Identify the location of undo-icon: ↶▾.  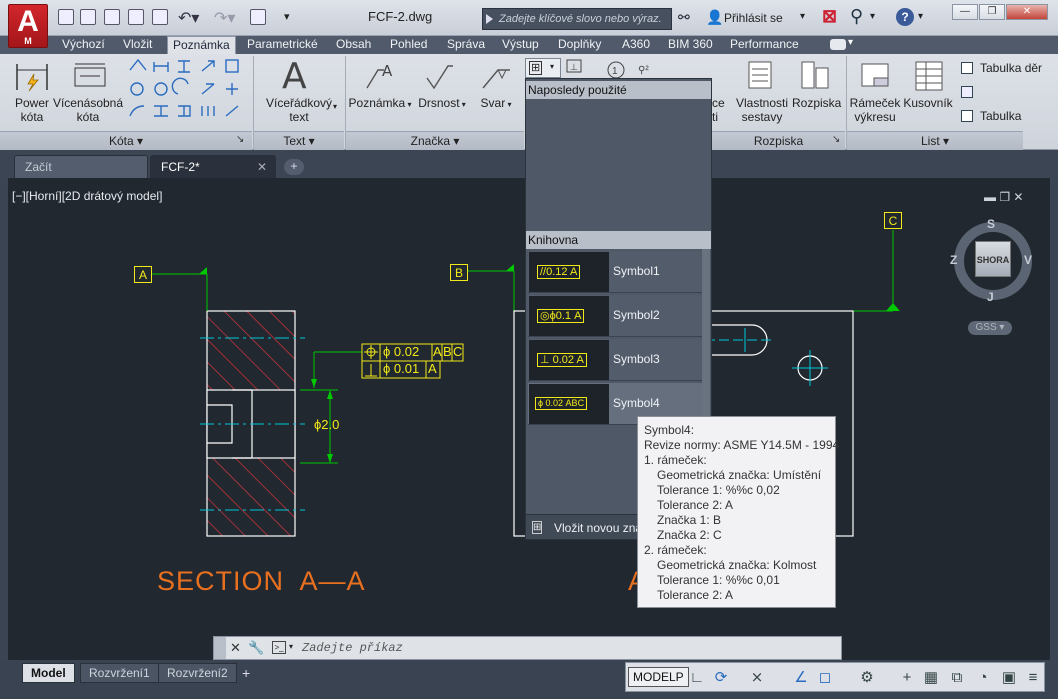
(188, 18).